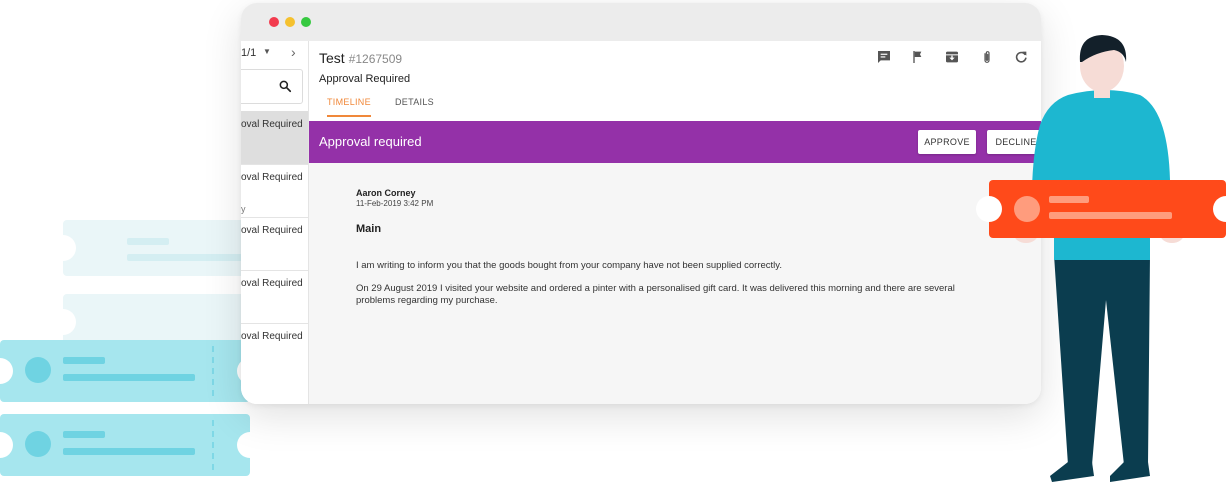  What do you see at coordinates (952, 57) in the screenshot?
I see `archive-icon` at bounding box center [952, 57].